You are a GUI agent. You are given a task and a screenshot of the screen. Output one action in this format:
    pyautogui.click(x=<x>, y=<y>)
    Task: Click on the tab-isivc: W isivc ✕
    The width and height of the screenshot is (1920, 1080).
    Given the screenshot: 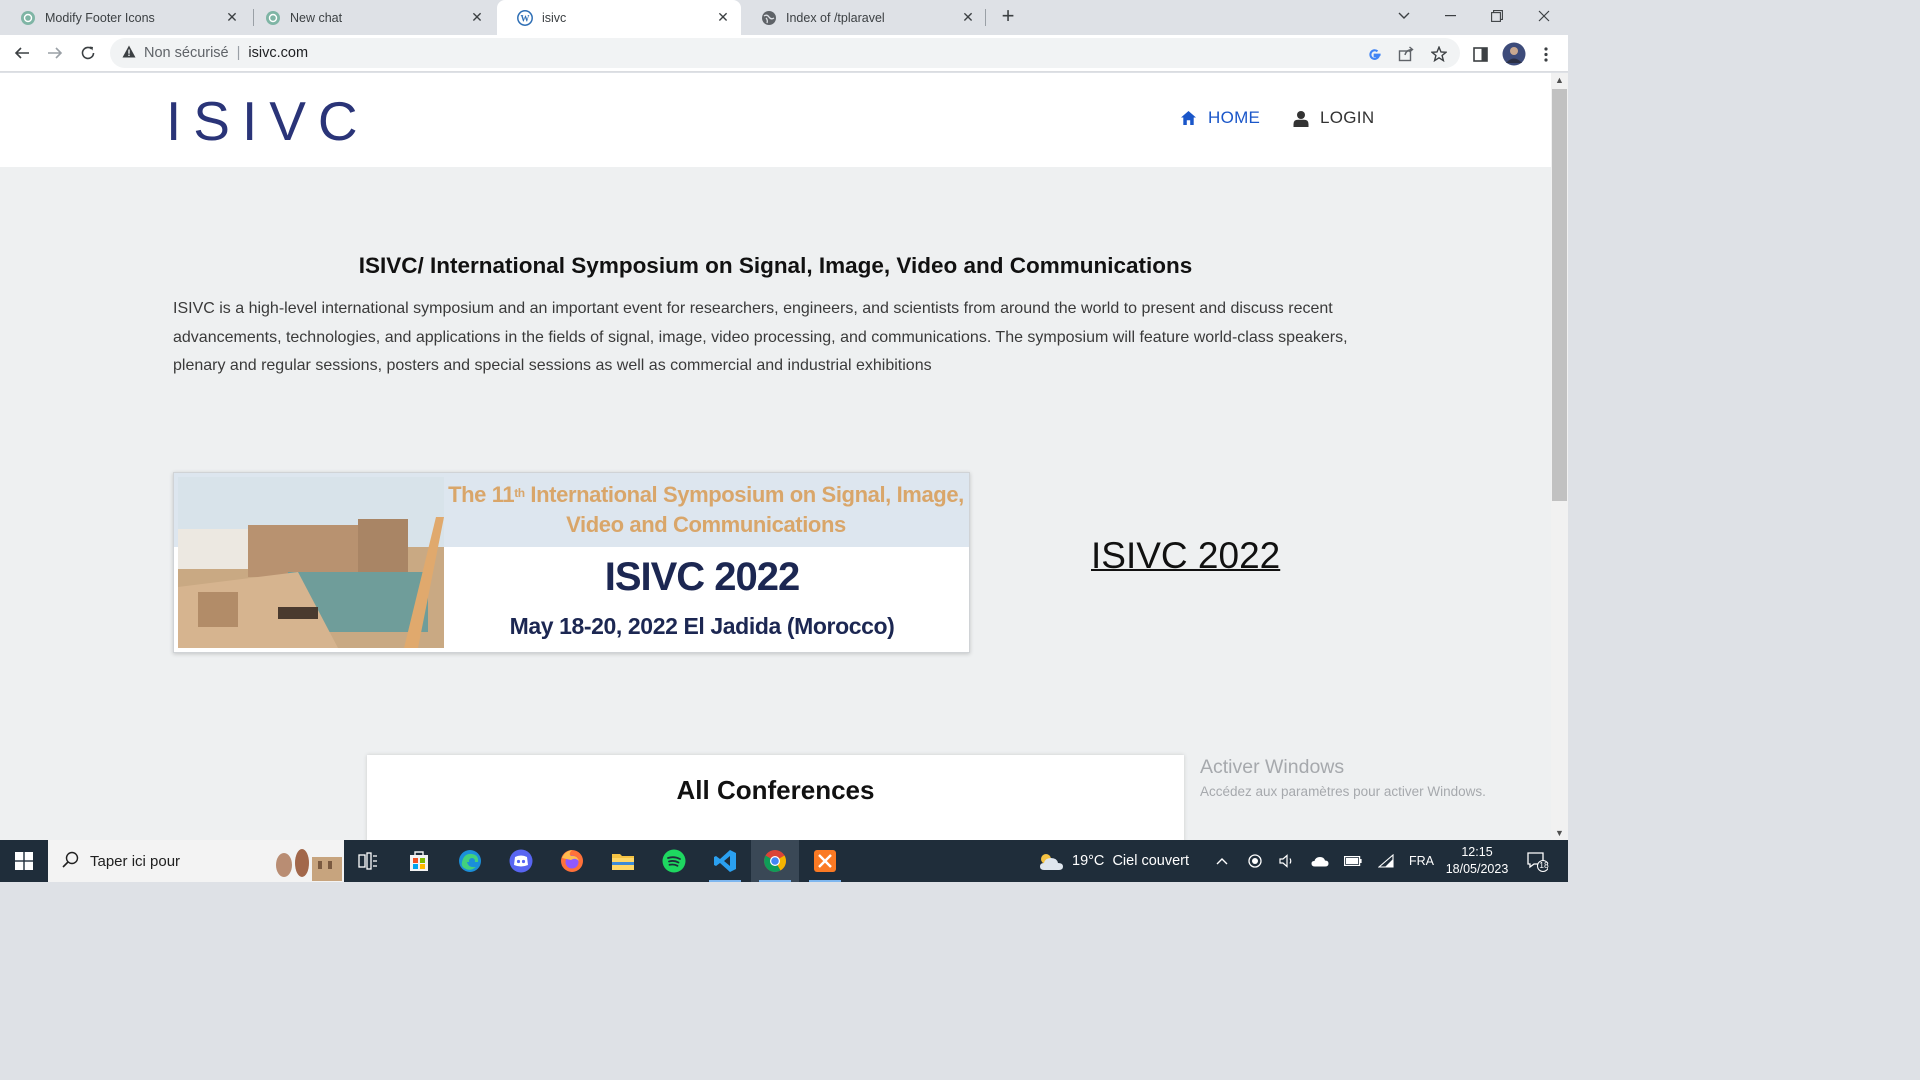 What is the action you would take?
    pyautogui.click(x=619, y=17)
    